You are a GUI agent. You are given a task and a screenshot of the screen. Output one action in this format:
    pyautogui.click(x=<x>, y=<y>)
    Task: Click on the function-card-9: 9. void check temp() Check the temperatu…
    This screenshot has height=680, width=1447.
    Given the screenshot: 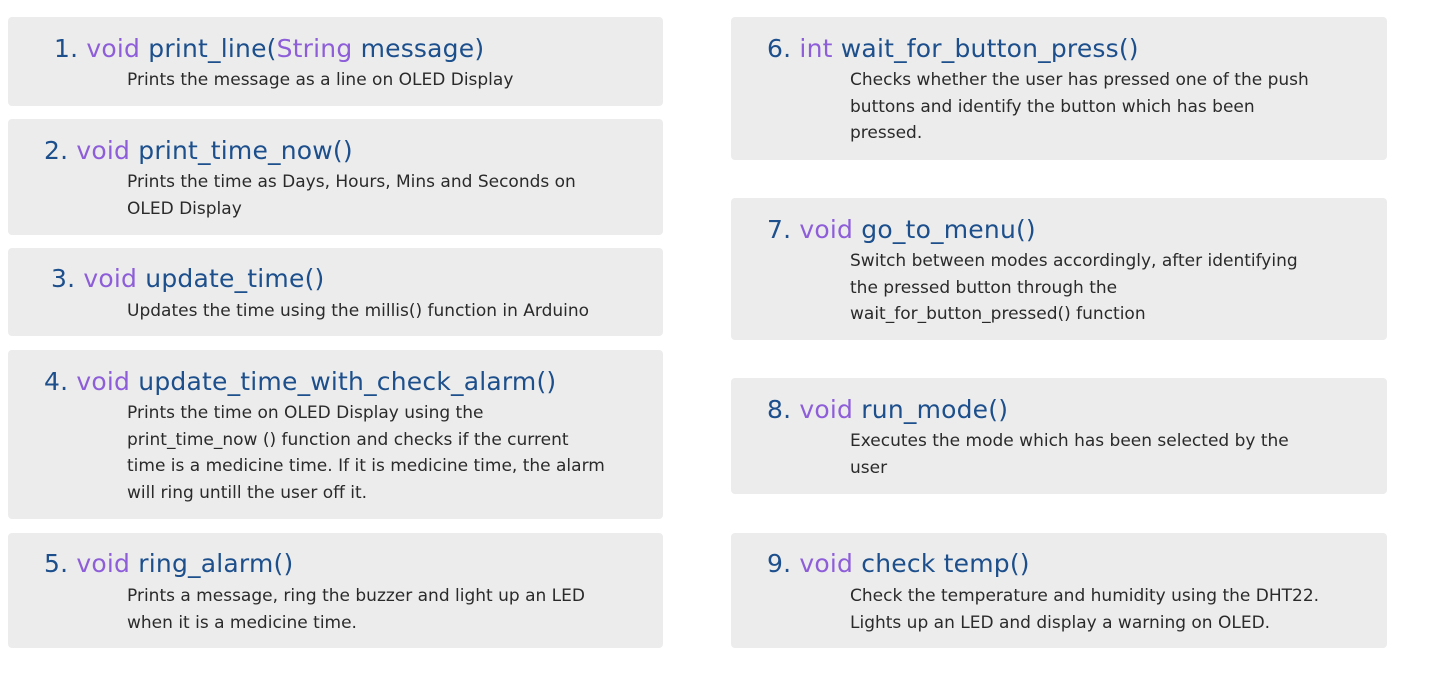 What is the action you would take?
    pyautogui.click(x=1059, y=590)
    